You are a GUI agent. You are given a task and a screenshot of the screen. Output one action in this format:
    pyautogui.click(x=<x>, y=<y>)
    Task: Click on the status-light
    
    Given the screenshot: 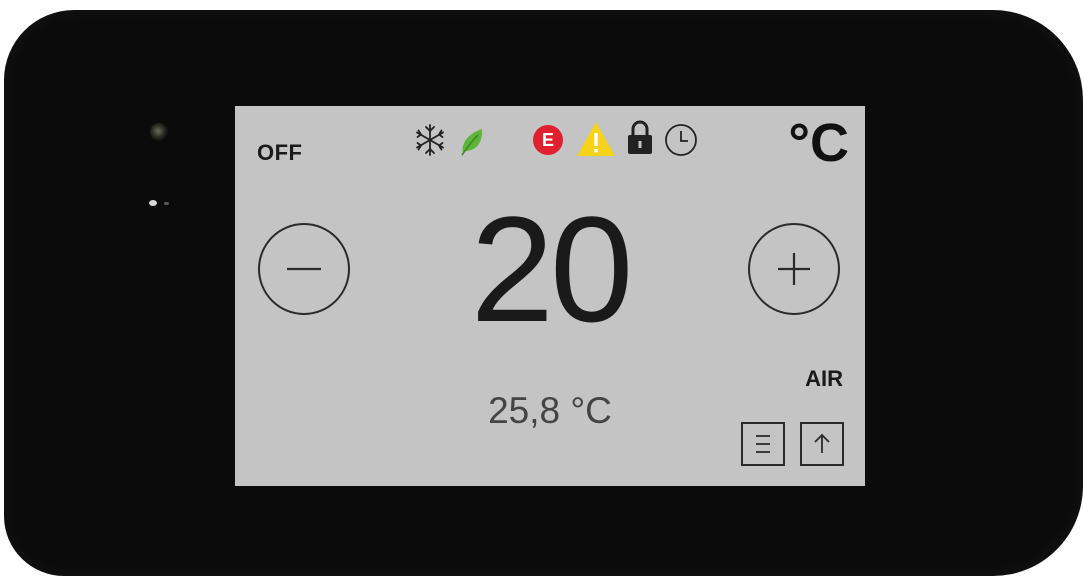 What is the action you would take?
    pyautogui.click(x=153, y=203)
    